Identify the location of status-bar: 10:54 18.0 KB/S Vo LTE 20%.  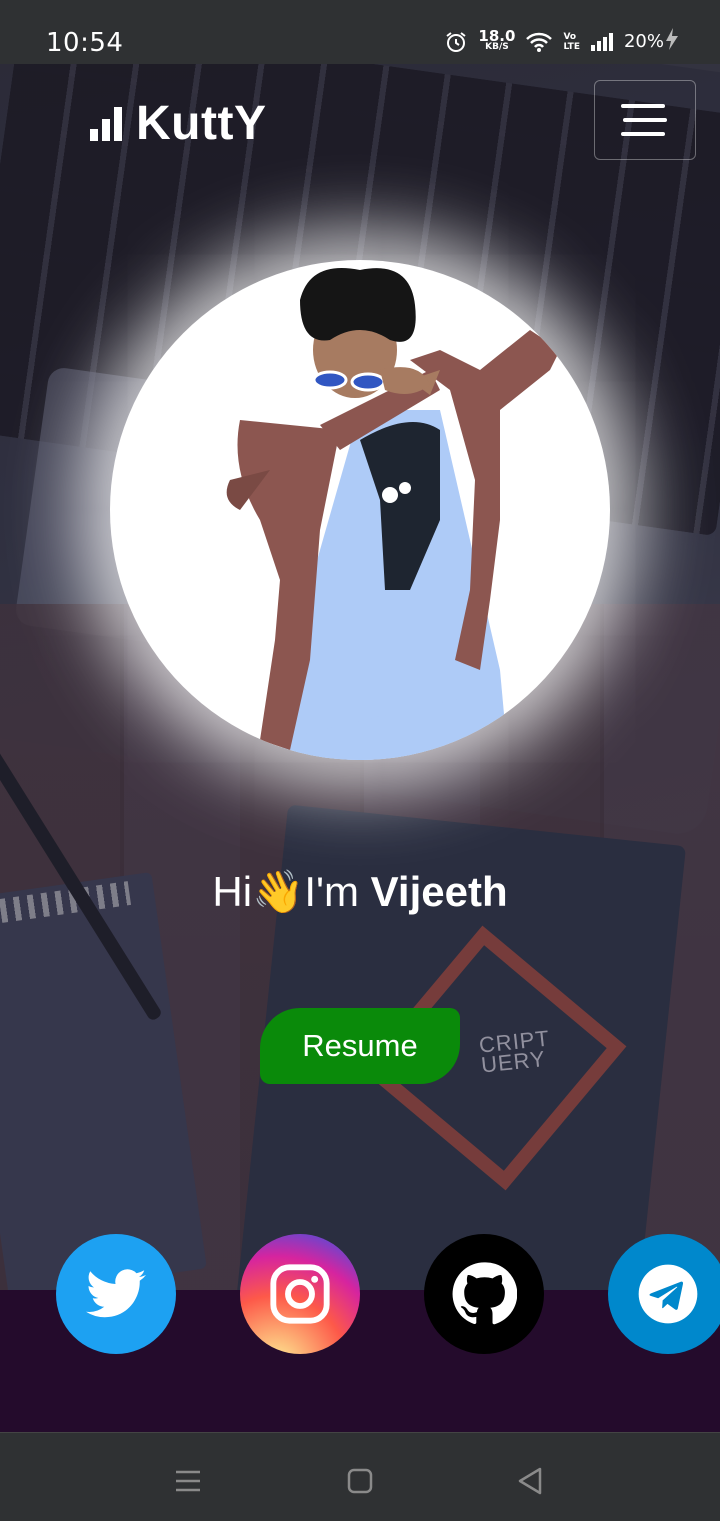
(360, 32).